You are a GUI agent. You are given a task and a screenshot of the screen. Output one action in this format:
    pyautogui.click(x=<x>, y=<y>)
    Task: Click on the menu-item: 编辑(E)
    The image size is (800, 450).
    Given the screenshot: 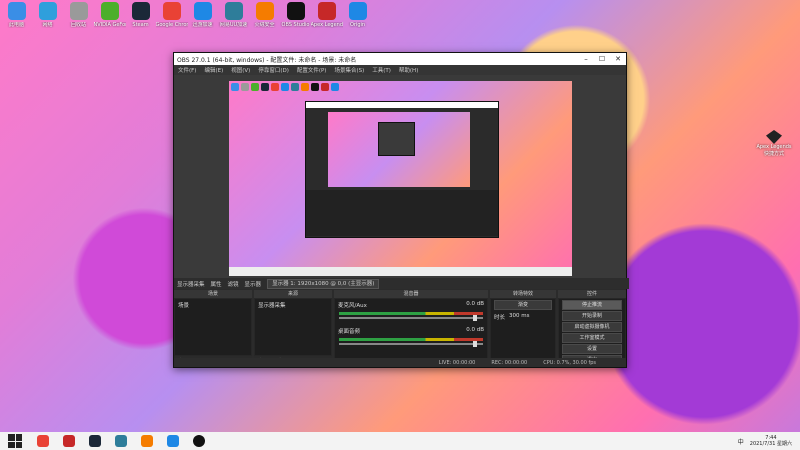 What is the action you would take?
    pyautogui.click(x=213, y=70)
    